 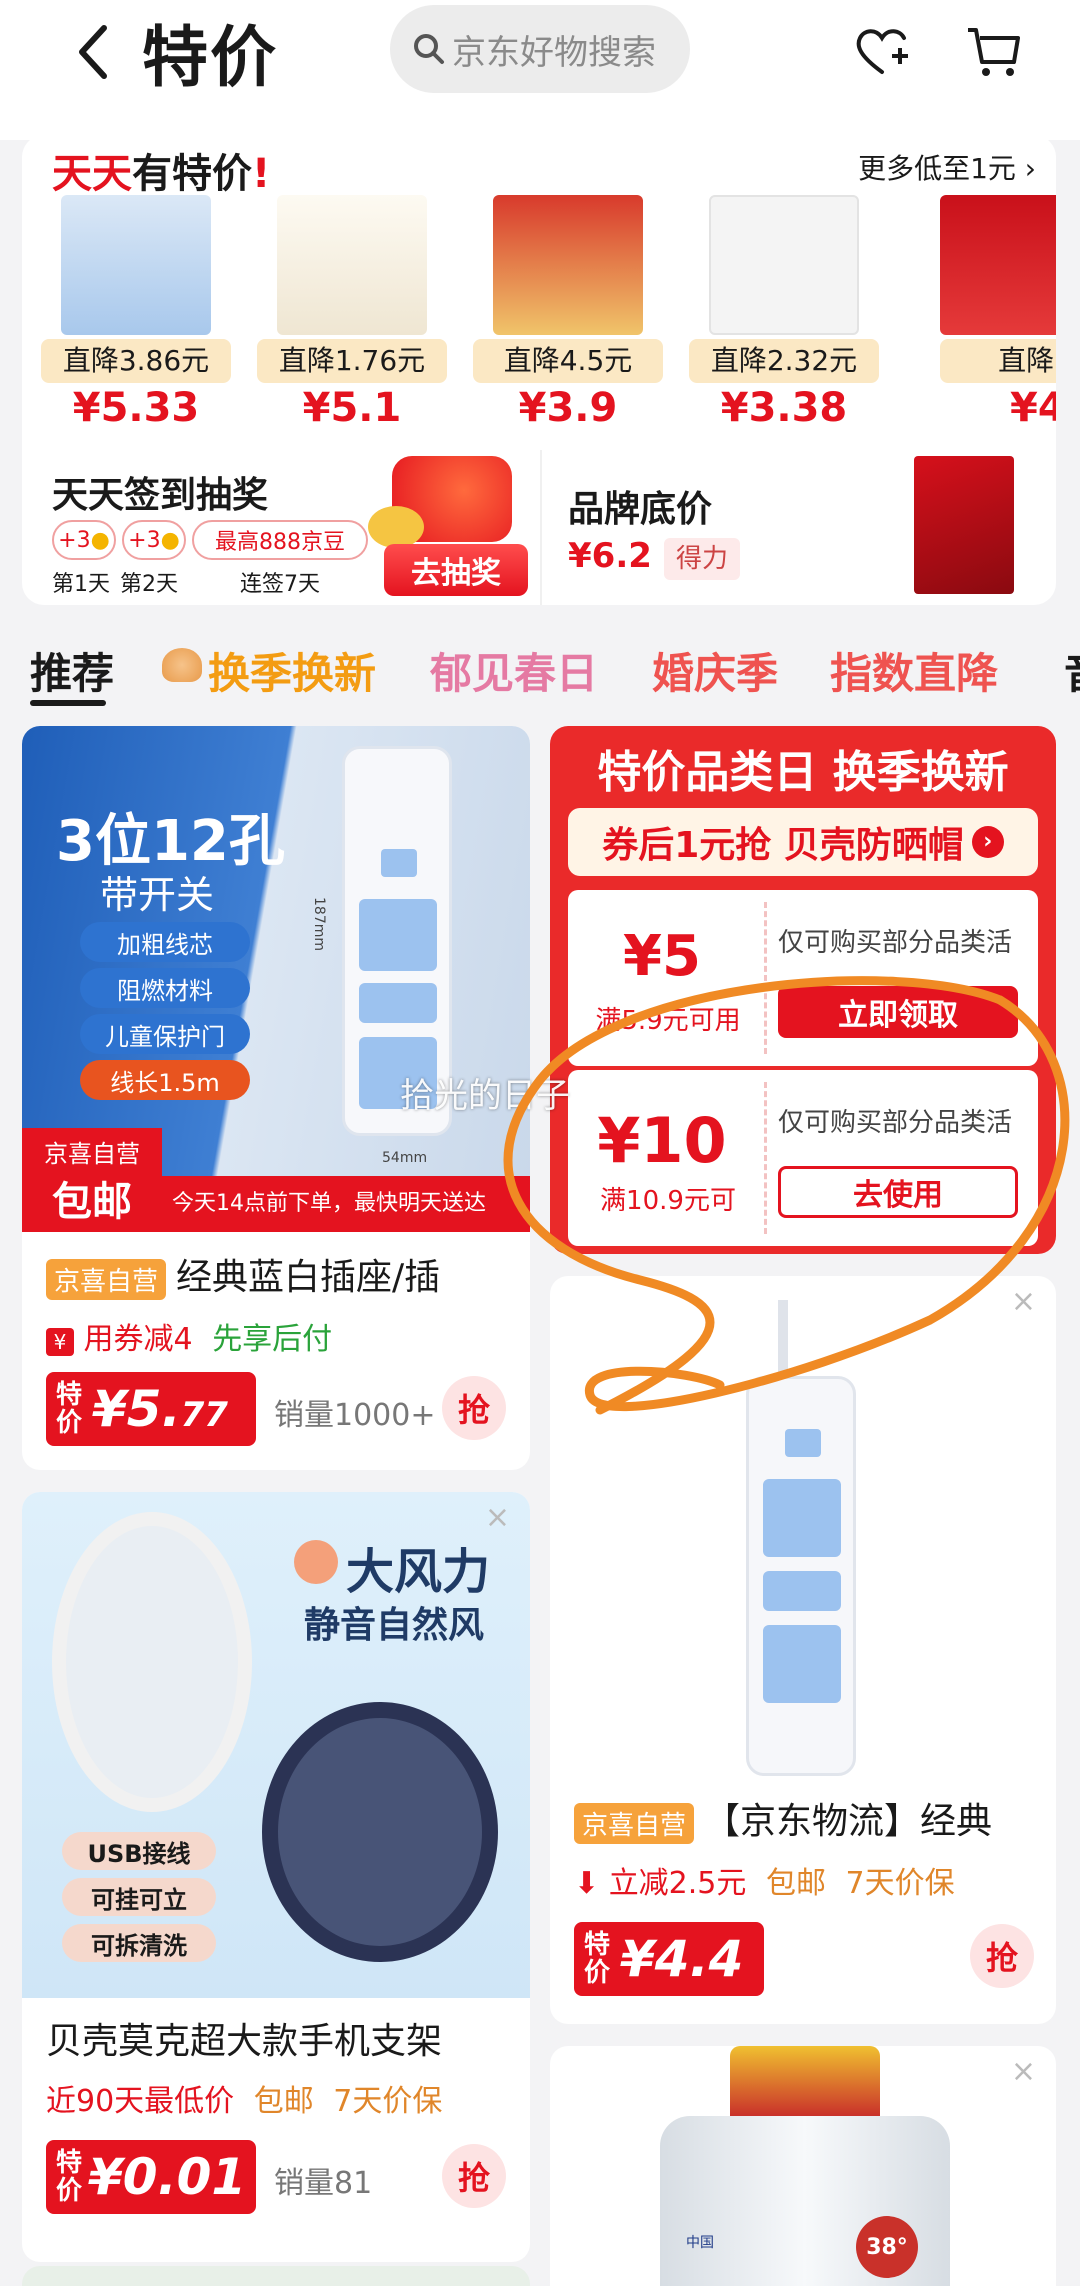 I want to click on hand-drawn-annotation, so click(x=786, y=1195).